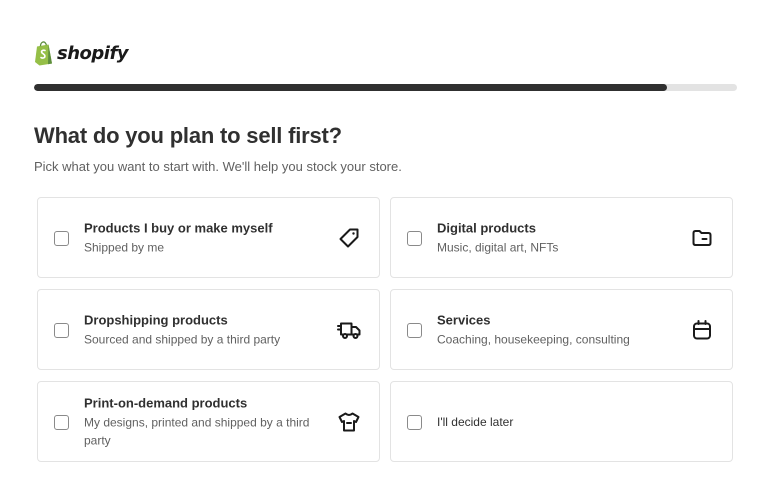  I want to click on option-subtitle: Coaching, housekeeping, consulting, so click(533, 339).